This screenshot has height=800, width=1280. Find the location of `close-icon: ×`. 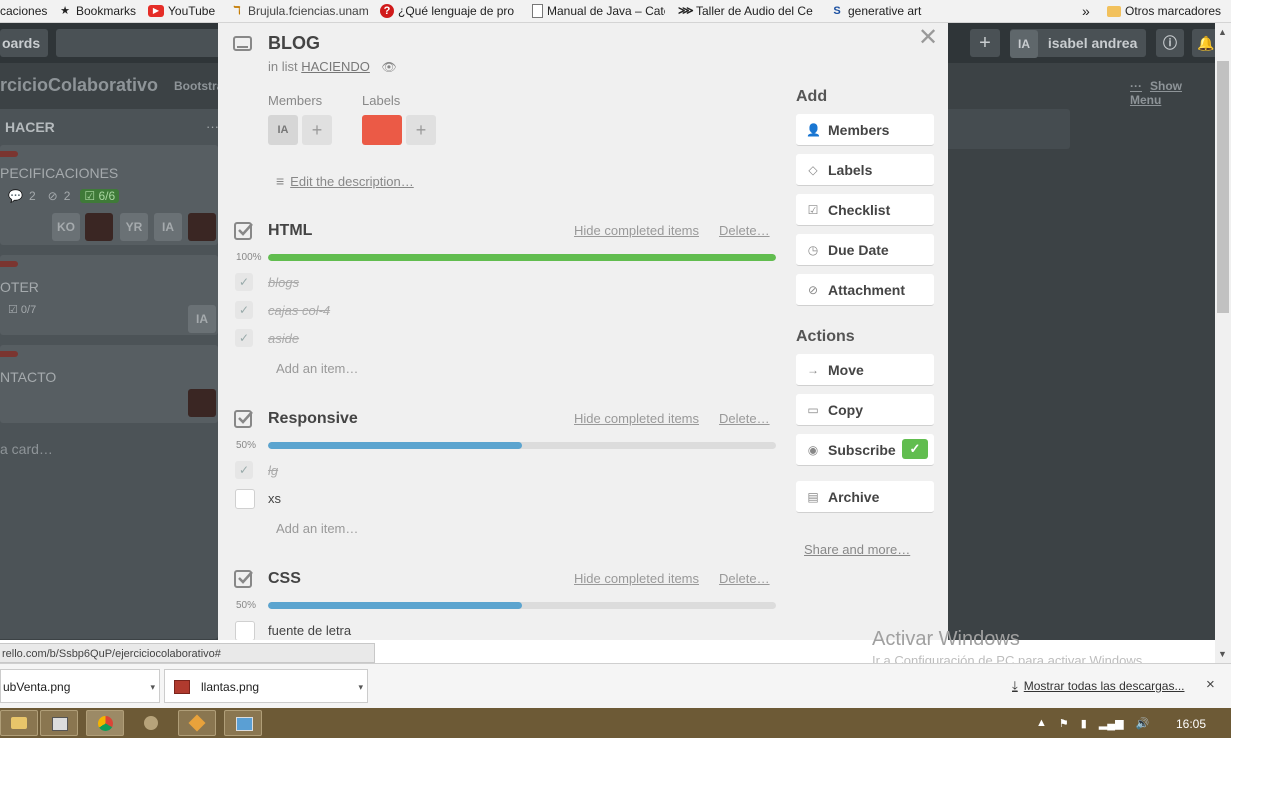

close-icon: × is located at coordinates (1210, 684).